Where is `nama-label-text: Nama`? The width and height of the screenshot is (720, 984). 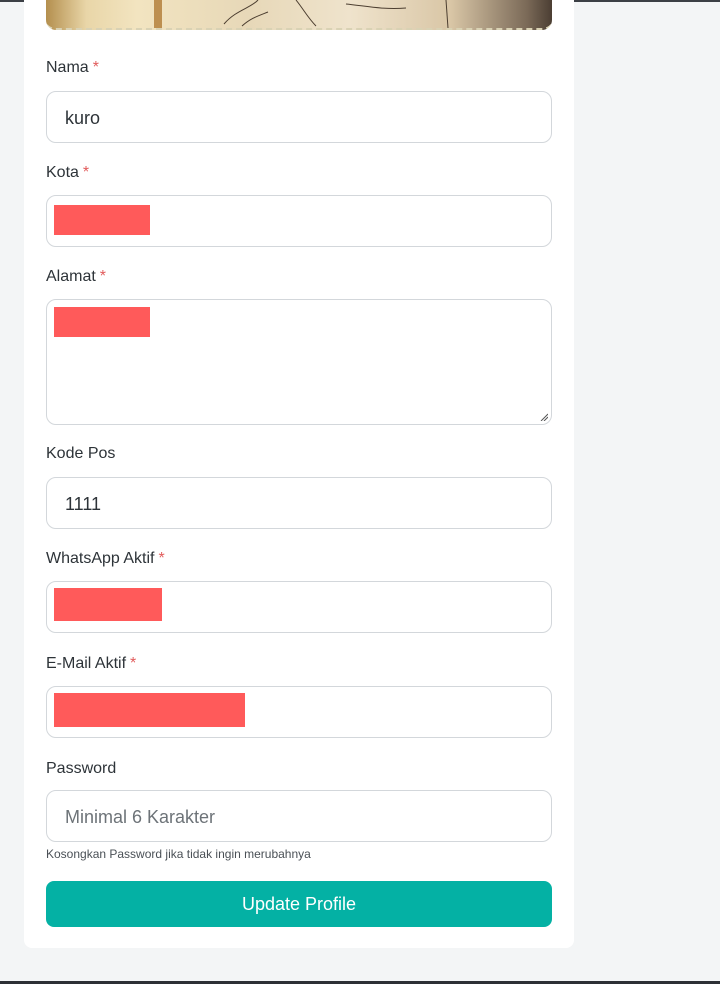 nama-label-text: Nama is located at coordinates (67, 67).